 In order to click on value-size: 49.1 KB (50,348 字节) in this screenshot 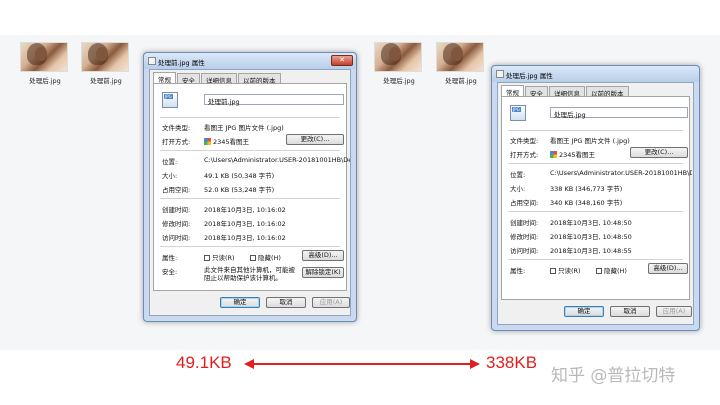, I will do `click(239, 176)`.